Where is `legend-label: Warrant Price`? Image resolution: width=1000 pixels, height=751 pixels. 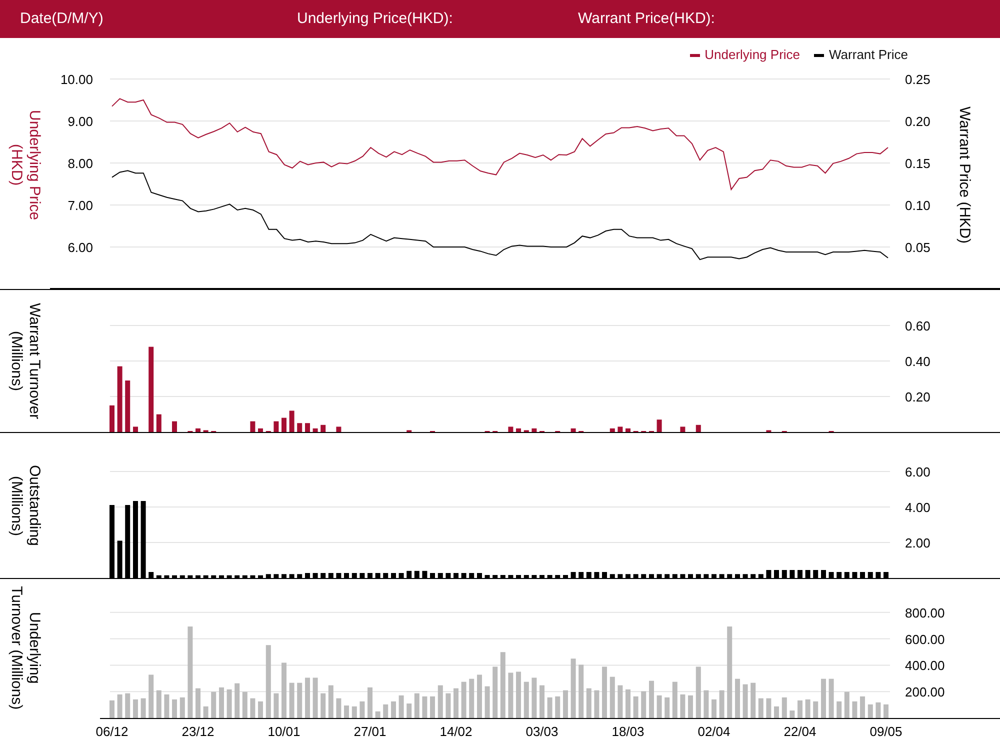 legend-label: Warrant Price is located at coordinates (868, 55).